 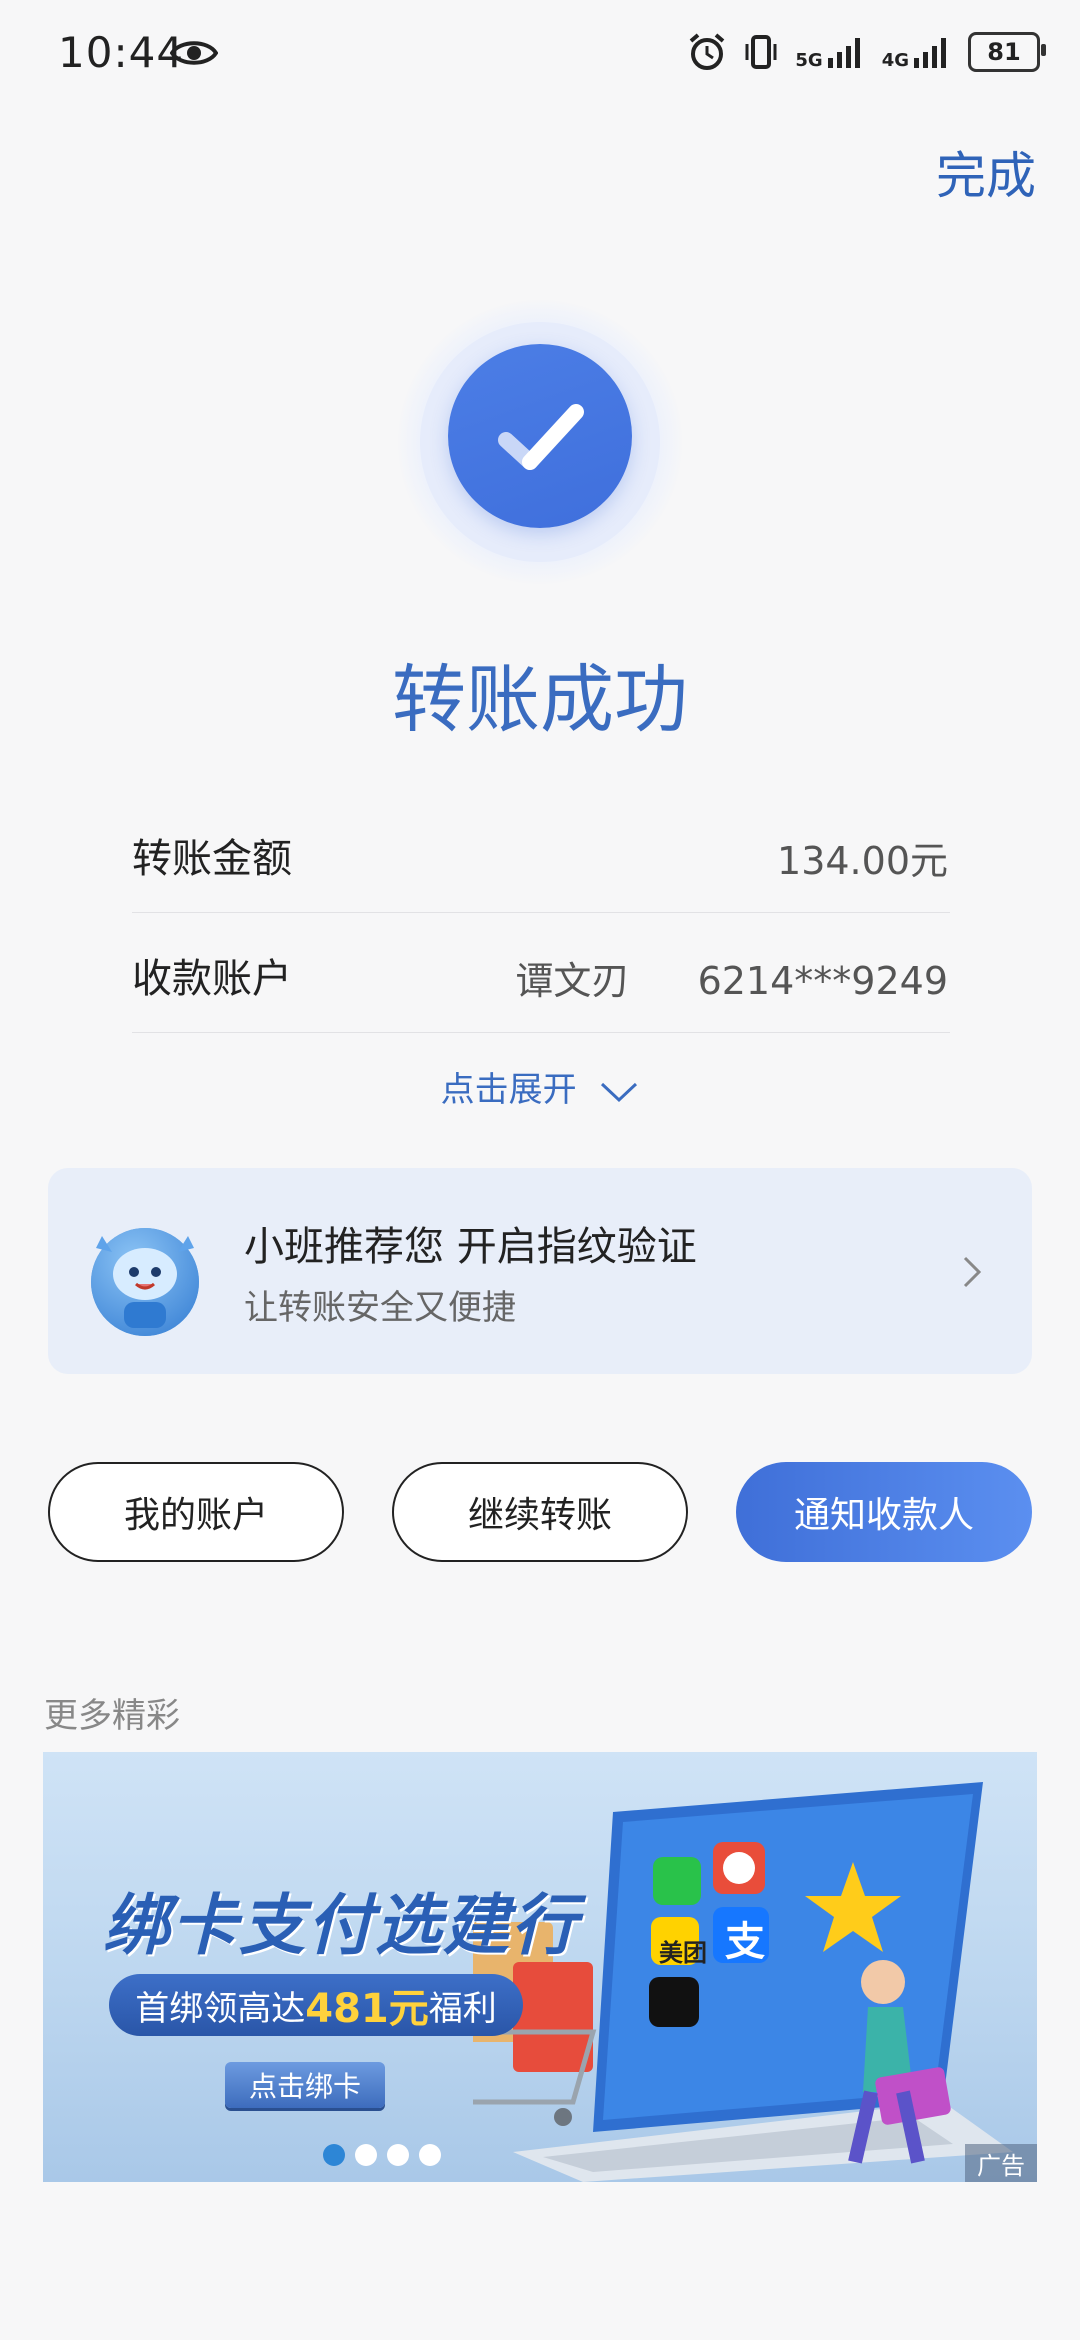 I want to click on battery-icon: 81, so click(x=1007, y=52).